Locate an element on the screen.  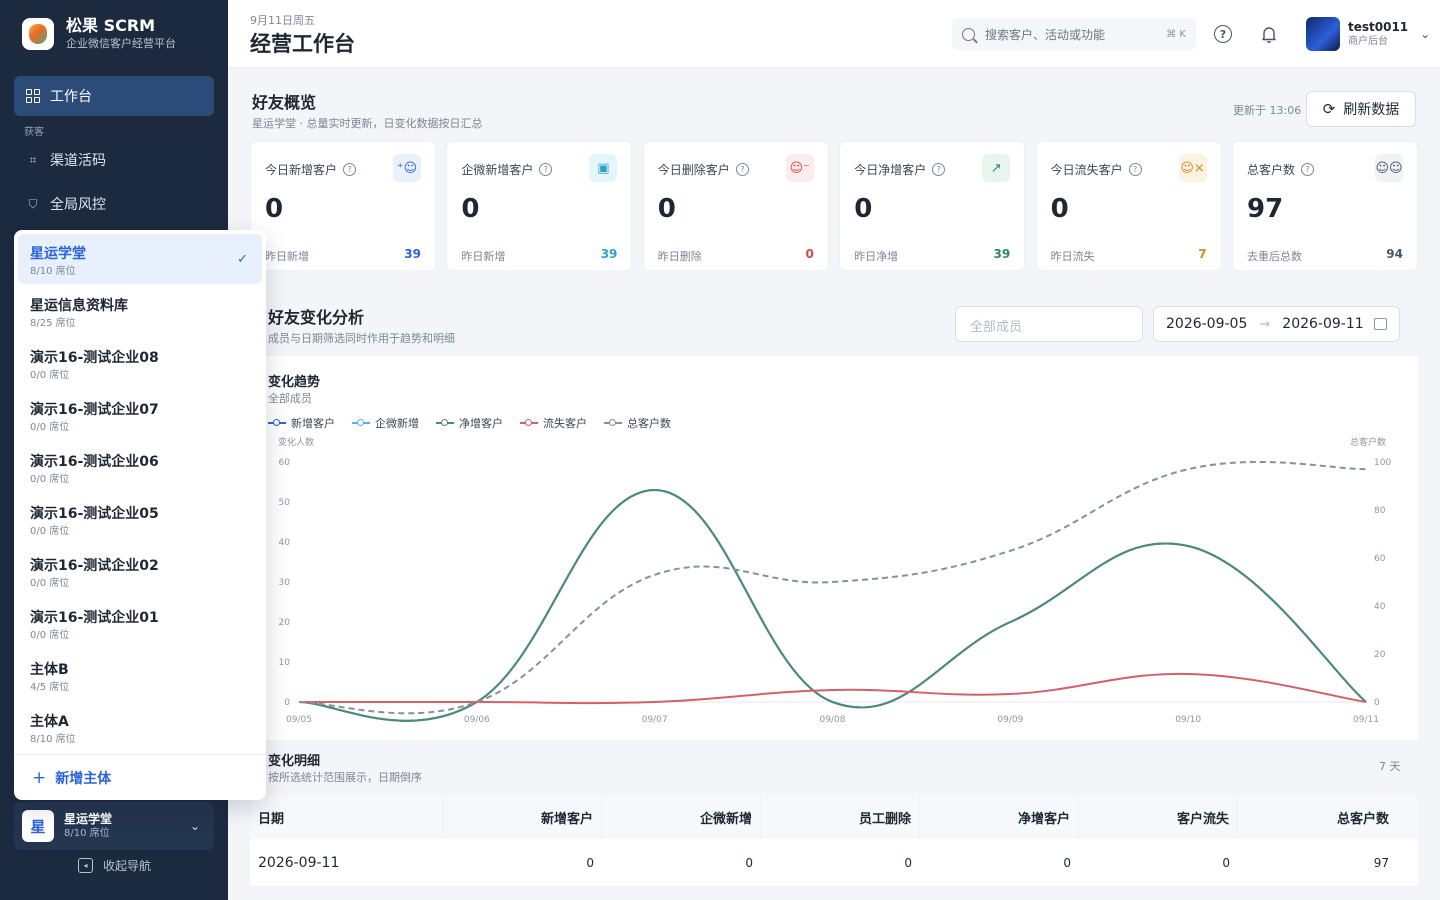
date-end: 2026-09-11 is located at coordinates (1323, 324).